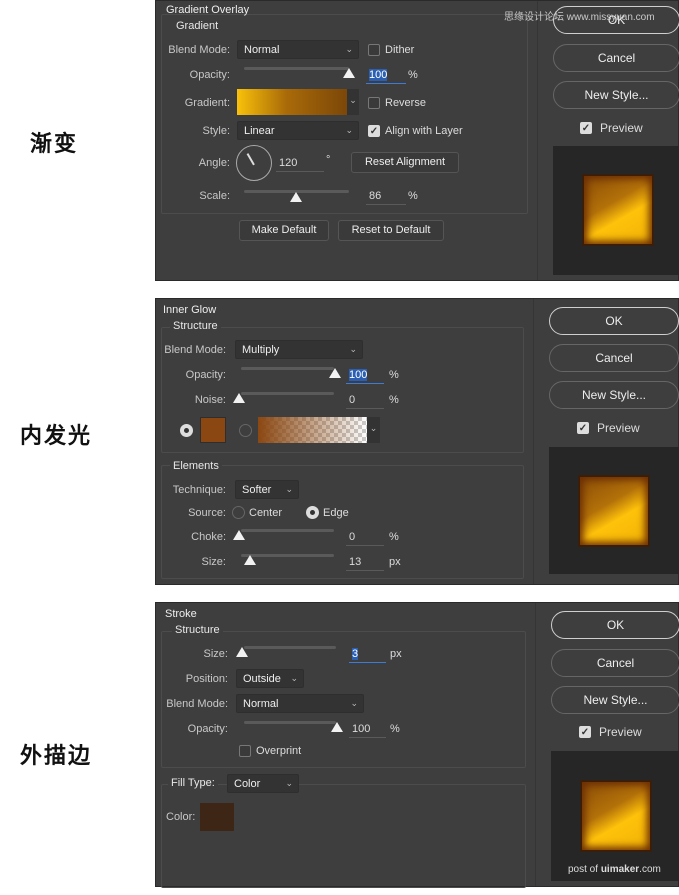 Image resolution: width=679 pixels, height=895 pixels. What do you see at coordinates (238, 512) in the screenshot?
I see `source-center-radio` at bounding box center [238, 512].